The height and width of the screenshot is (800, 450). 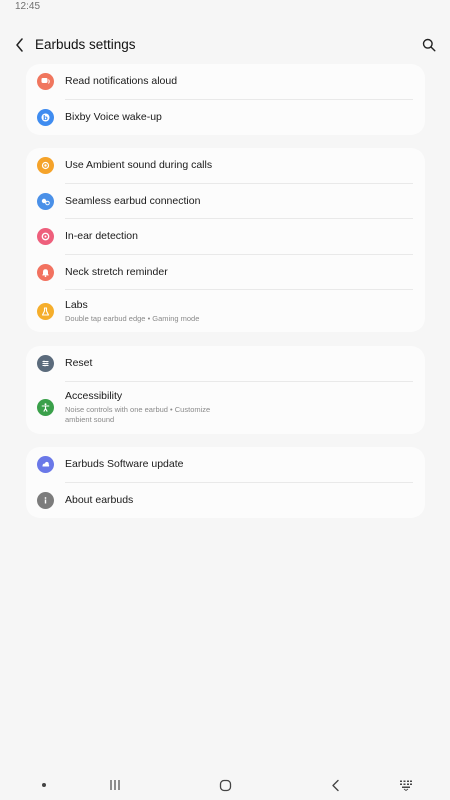 I want to click on neck-stretch-reminder-item: Neck stretch reminder, so click(x=225, y=272).